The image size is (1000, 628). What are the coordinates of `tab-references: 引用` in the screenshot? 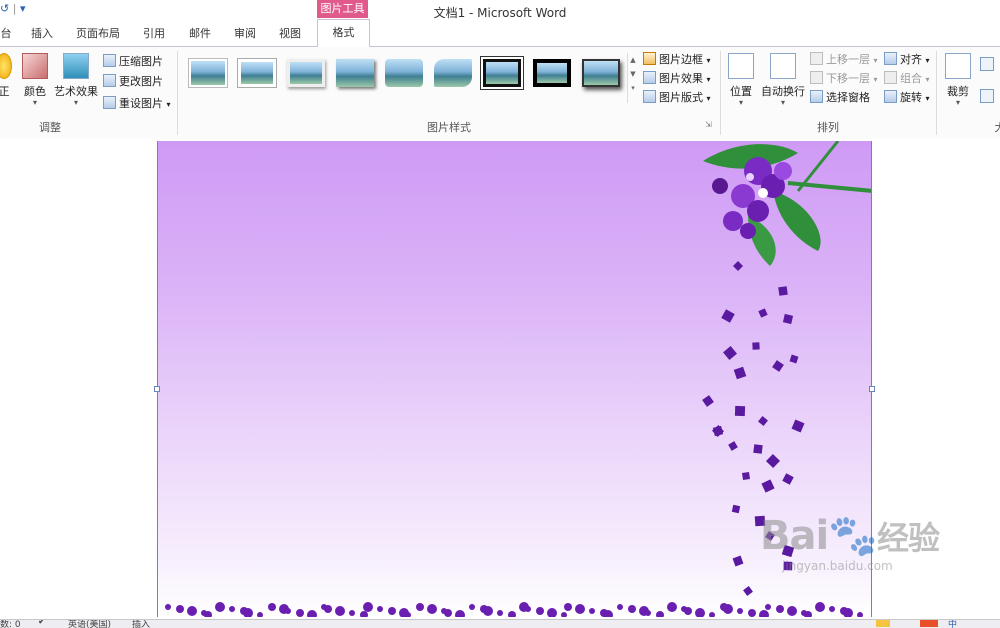 It's located at (154, 35).